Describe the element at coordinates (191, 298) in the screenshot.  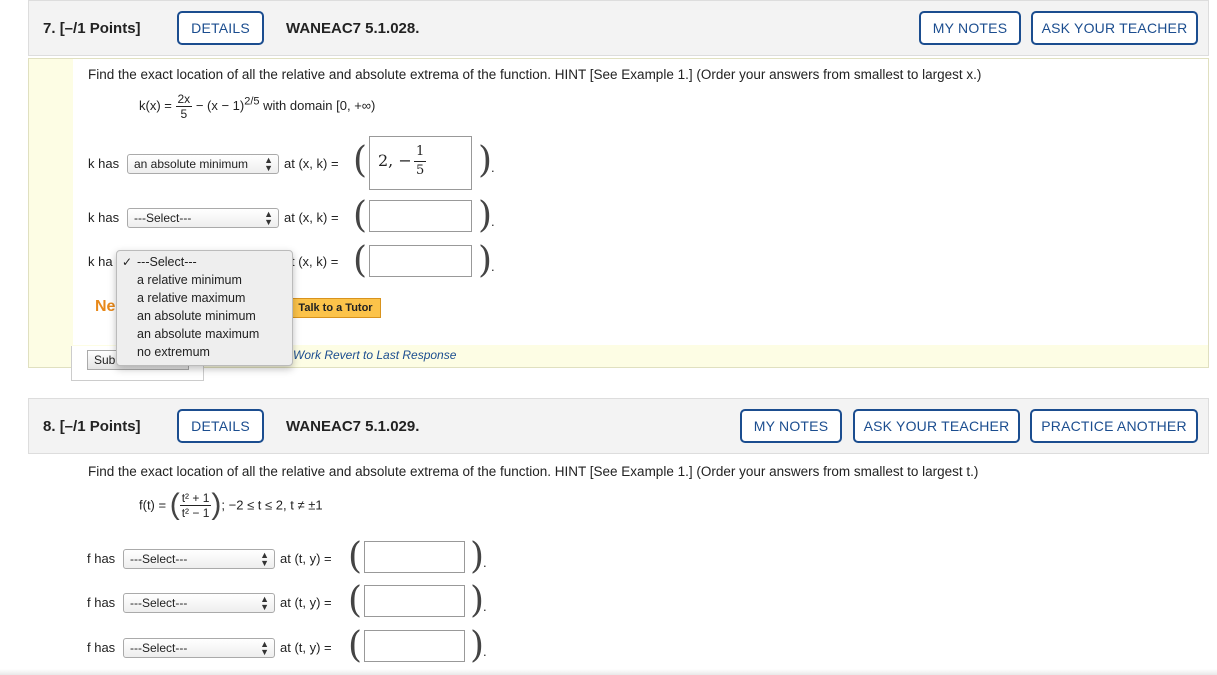
I see `dropdown-option: a relative maximum` at that location.